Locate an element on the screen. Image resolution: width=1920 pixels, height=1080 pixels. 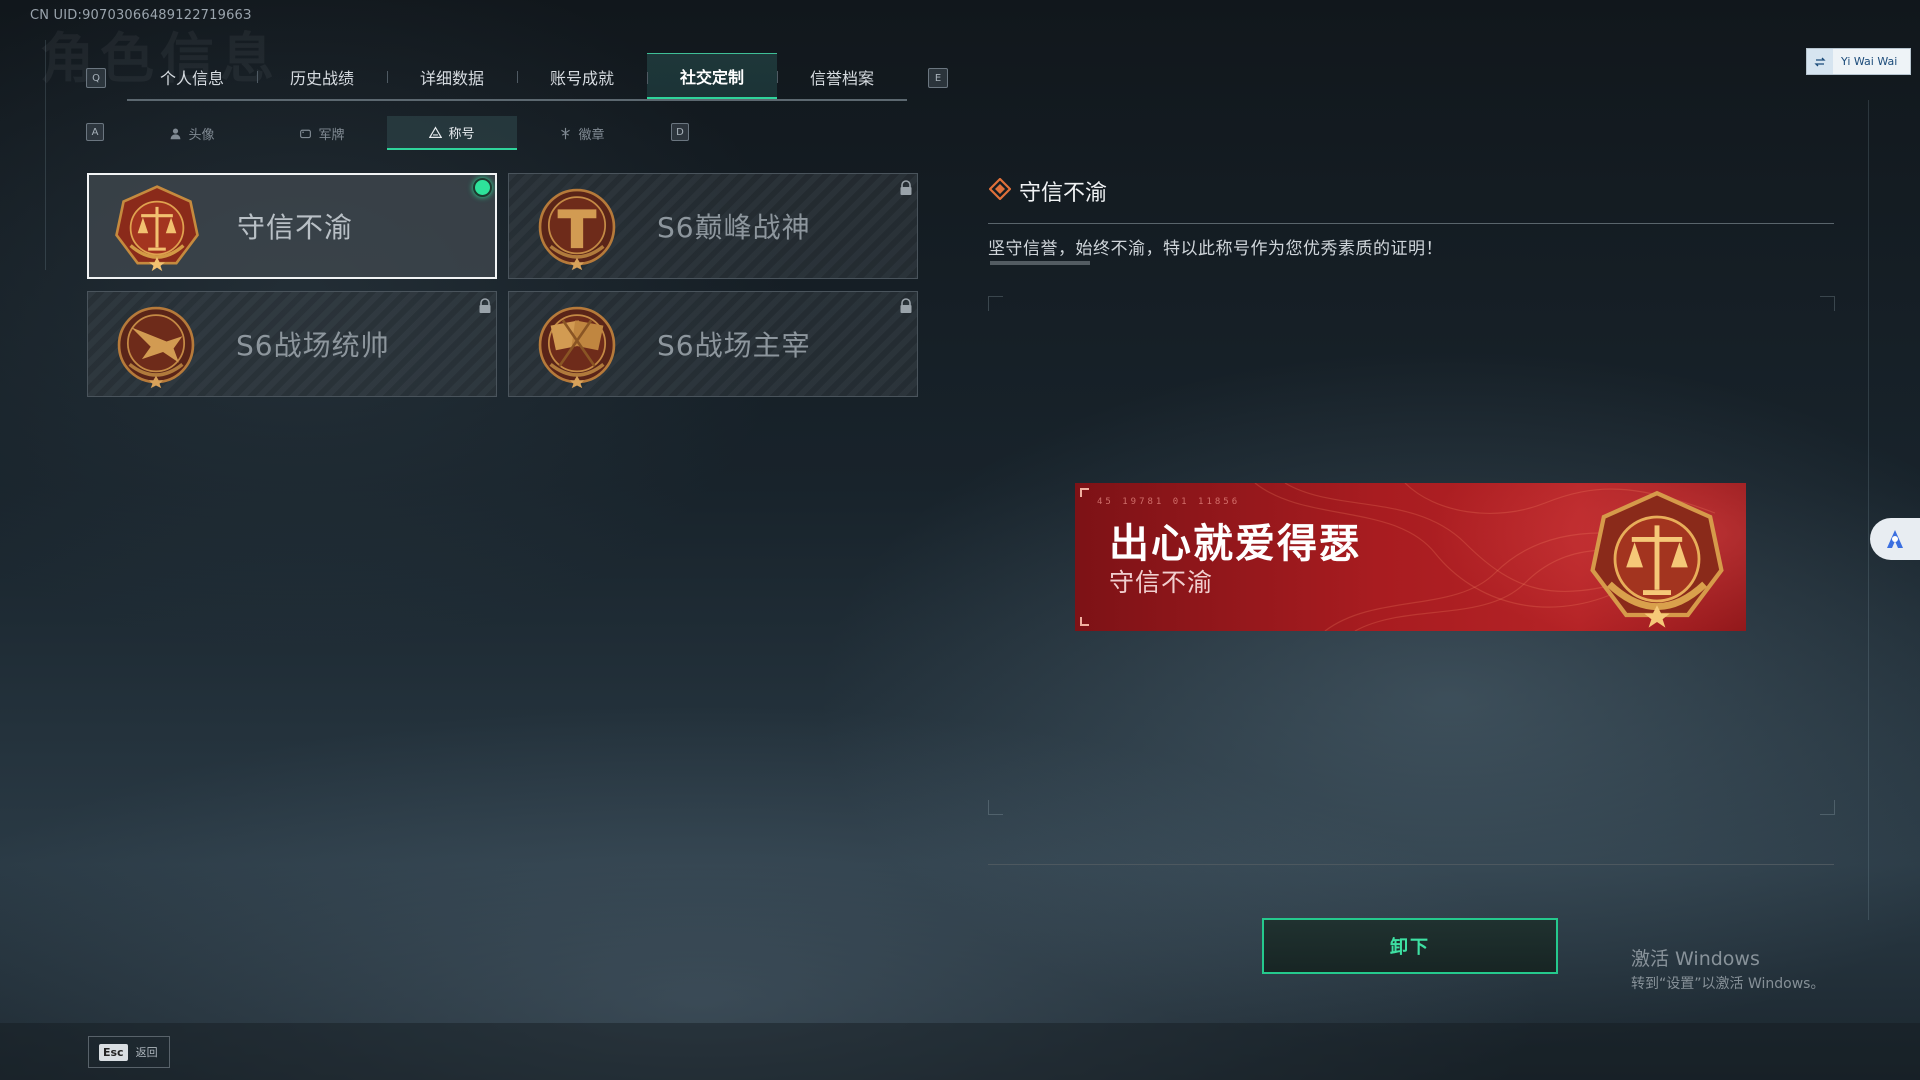
decor-bar is located at coordinates (1040, 263).